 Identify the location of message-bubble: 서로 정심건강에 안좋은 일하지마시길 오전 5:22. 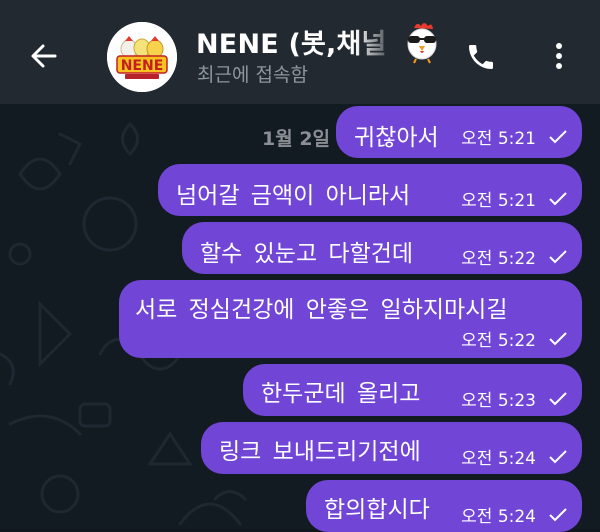
(350, 319).